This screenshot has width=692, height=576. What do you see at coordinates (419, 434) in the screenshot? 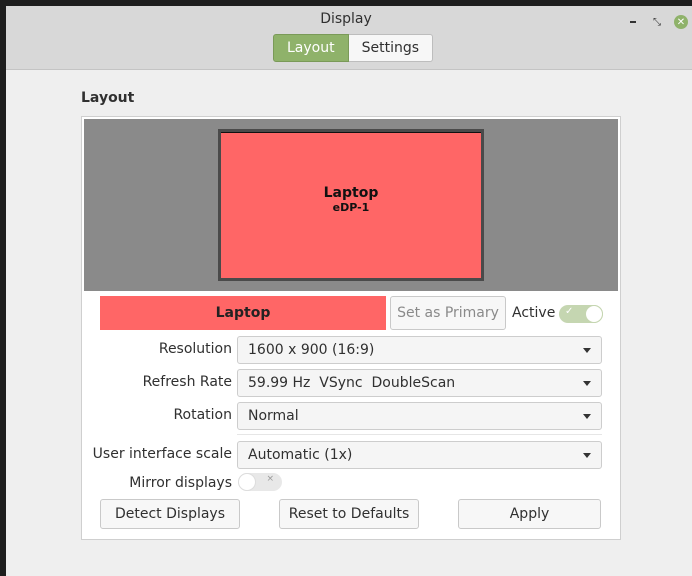
I see `separator` at bounding box center [419, 434].